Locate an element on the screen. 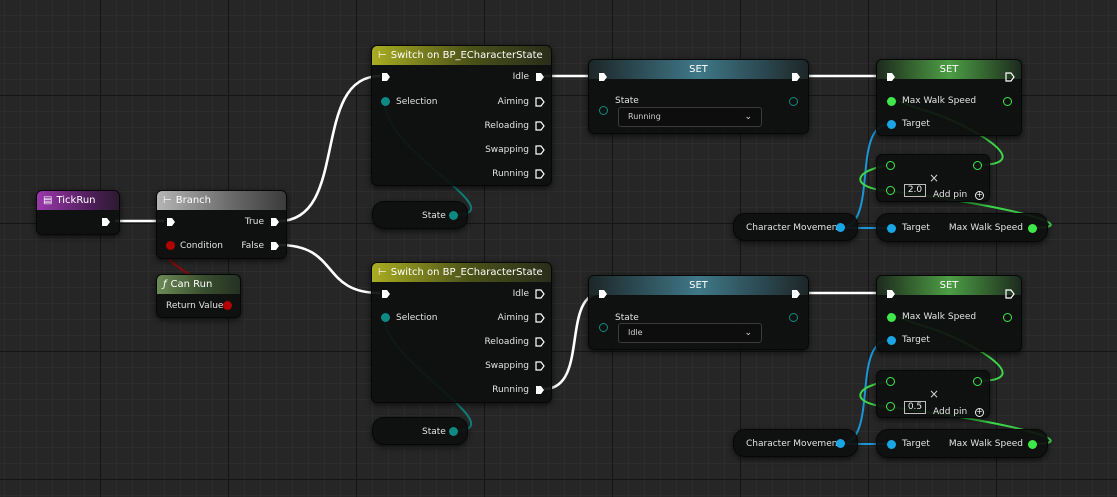 Image resolution: width=1117 pixels, height=497 pixels. branch-title: Branch is located at coordinates (193, 200).